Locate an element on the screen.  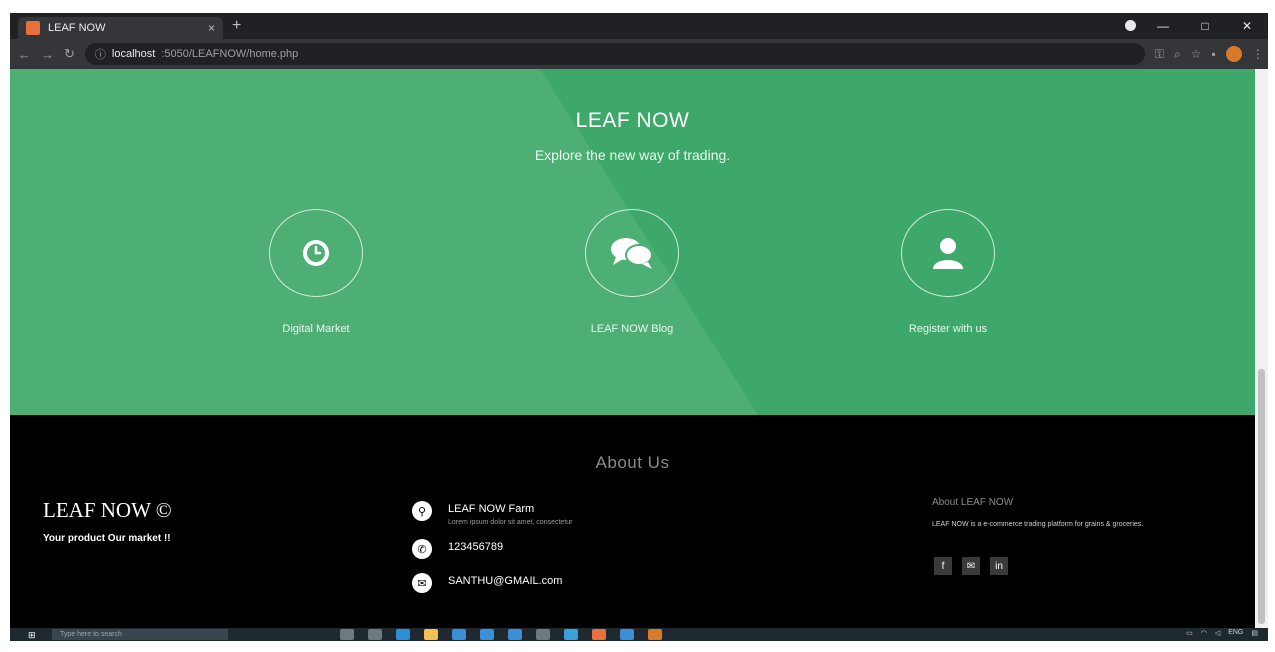
feature-digital-market: Digital Market is located at coordinates (316, 272).